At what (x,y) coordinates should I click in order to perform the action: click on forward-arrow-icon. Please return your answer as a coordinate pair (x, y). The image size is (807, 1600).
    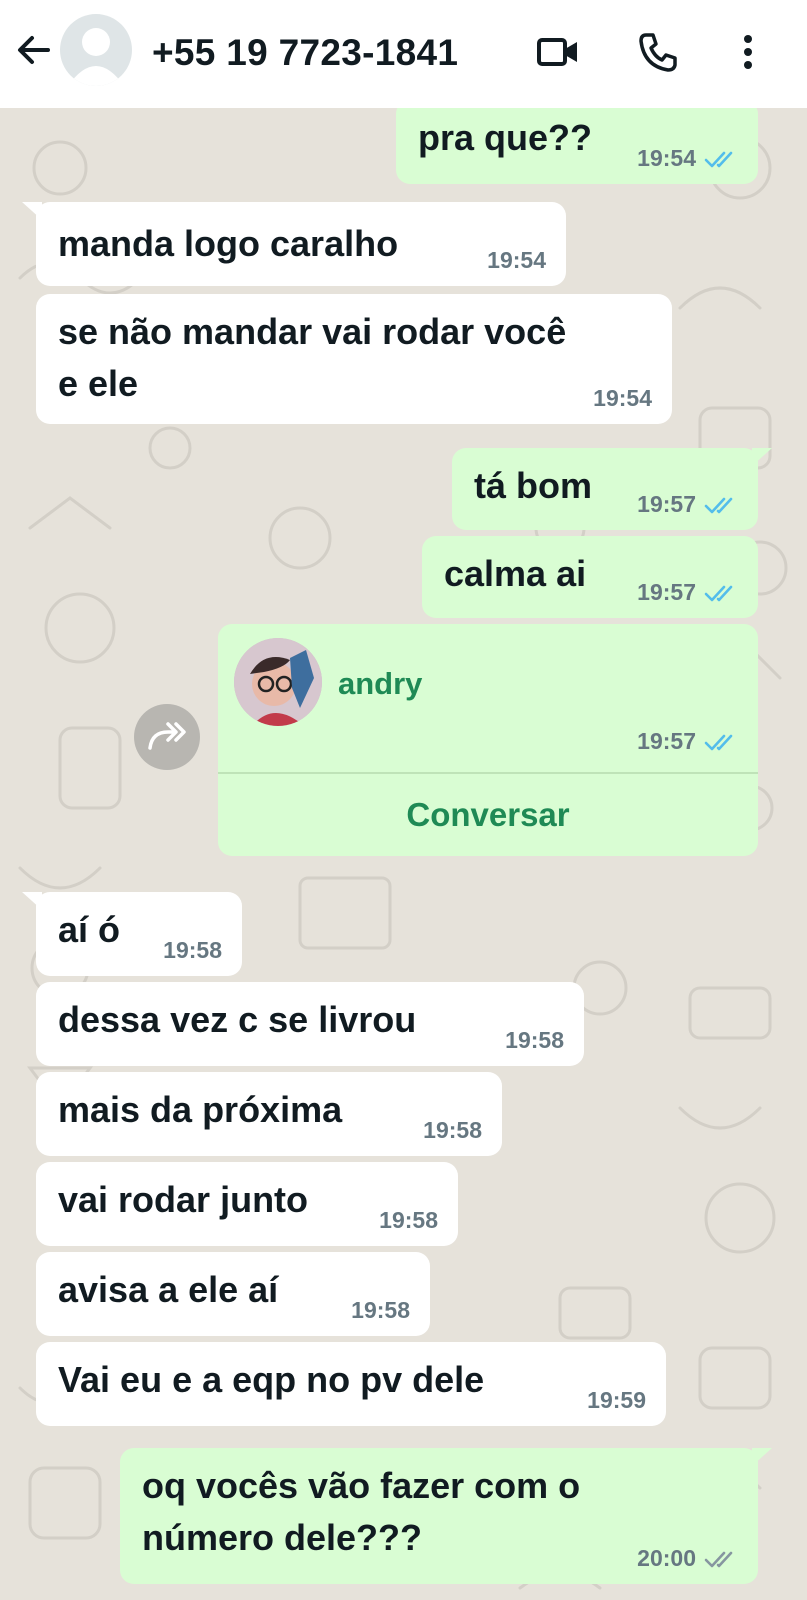
    Looking at the image, I should click on (167, 737).